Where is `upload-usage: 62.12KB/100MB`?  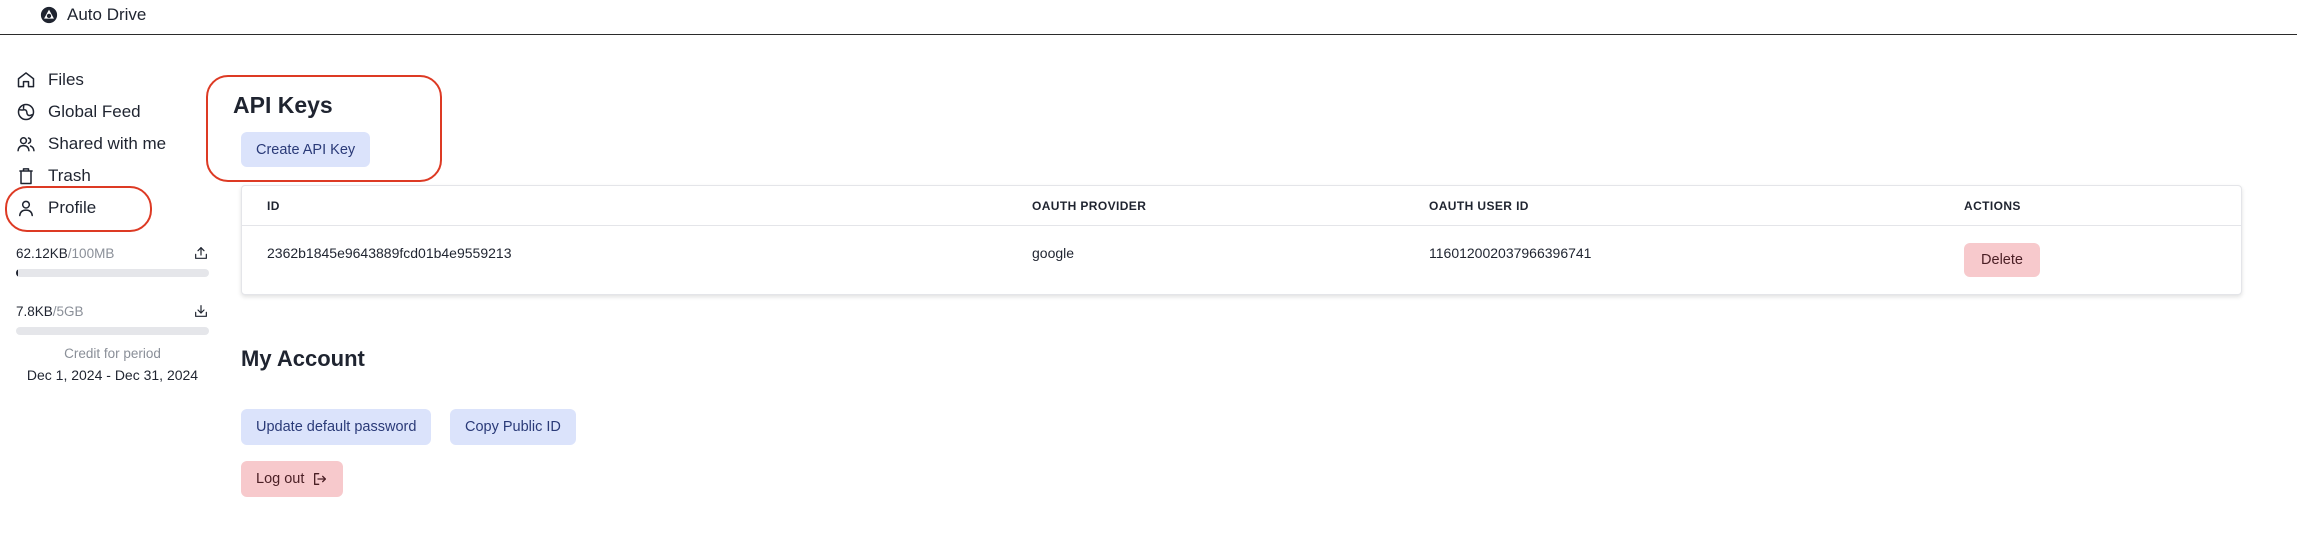
upload-usage: 62.12KB/100MB is located at coordinates (112, 259).